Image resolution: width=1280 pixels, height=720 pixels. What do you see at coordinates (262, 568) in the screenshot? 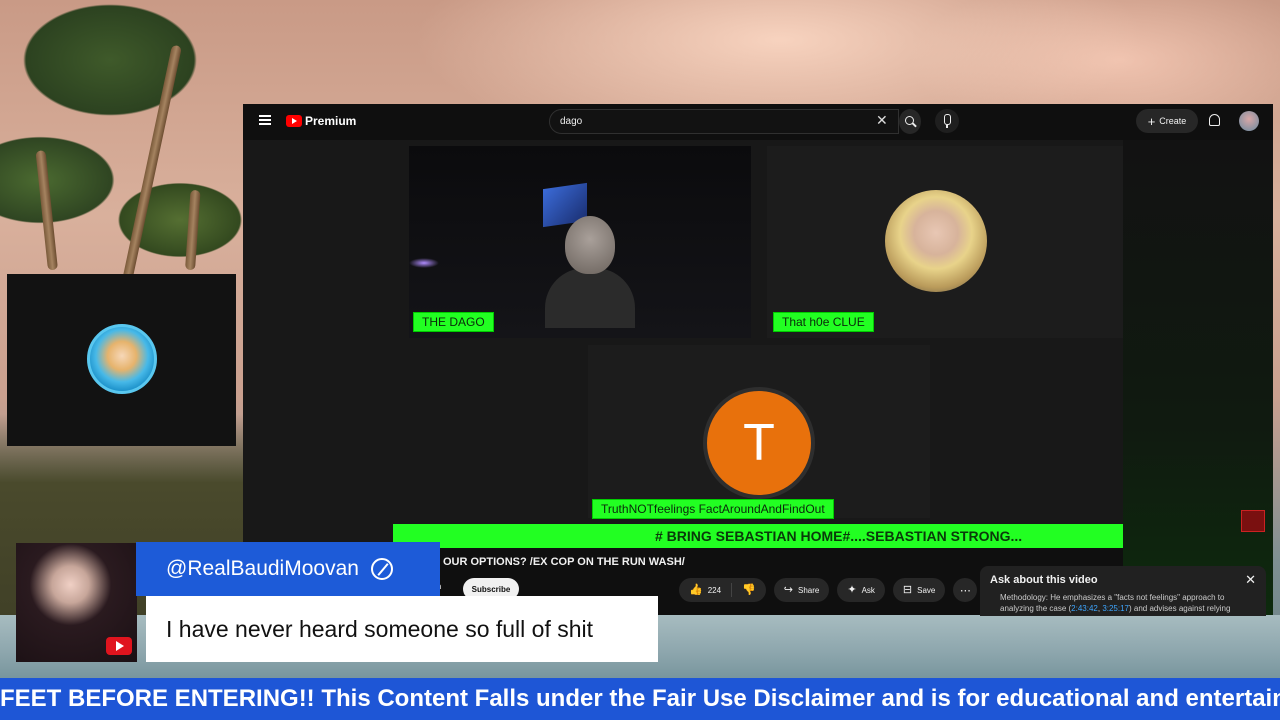
I see `chat-username: @RealBaudiMoovan` at bounding box center [262, 568].